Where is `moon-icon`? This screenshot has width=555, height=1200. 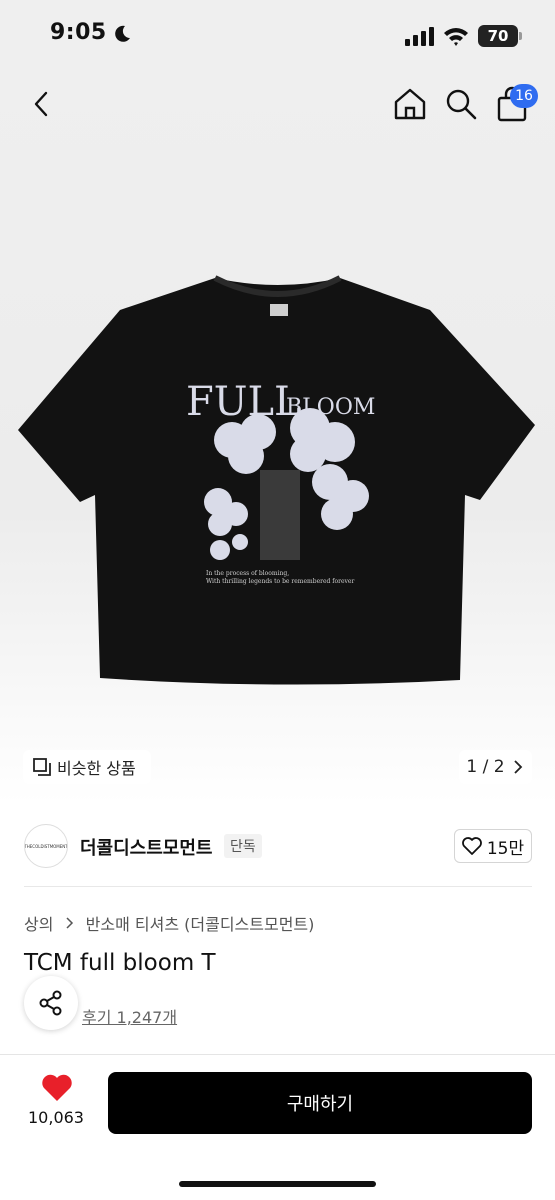
moon-icon is located at coordinates (122, 33).